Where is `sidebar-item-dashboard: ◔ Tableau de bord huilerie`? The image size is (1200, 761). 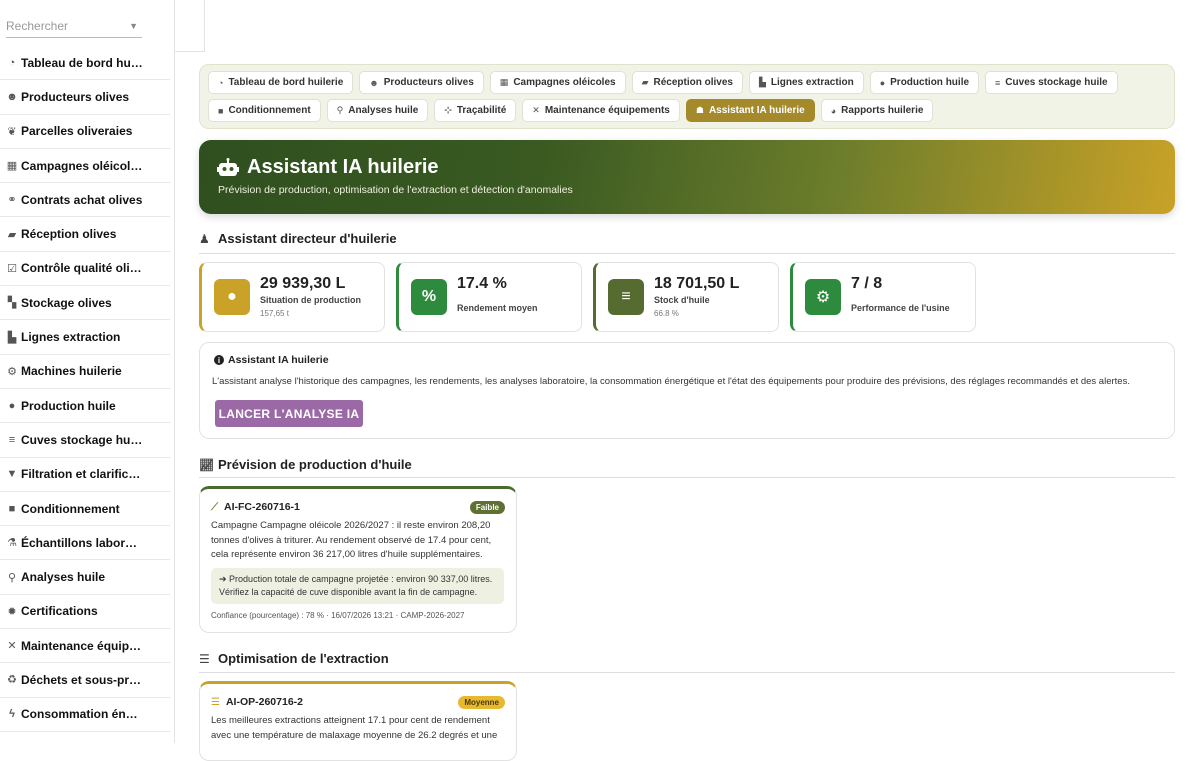
sidebar-item-dashboard: ◔ Tableau de bord huilerie is located at coordinates (85, 63).